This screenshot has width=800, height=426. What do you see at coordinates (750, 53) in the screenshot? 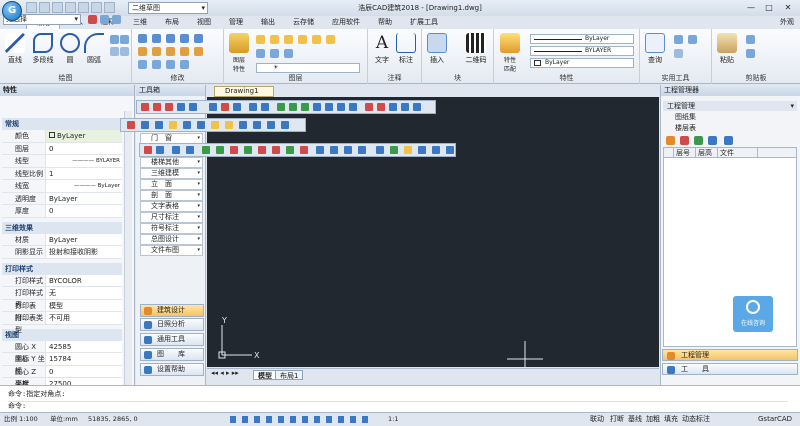
I see `copy-clip-icon` at bounding box center [750, 53].